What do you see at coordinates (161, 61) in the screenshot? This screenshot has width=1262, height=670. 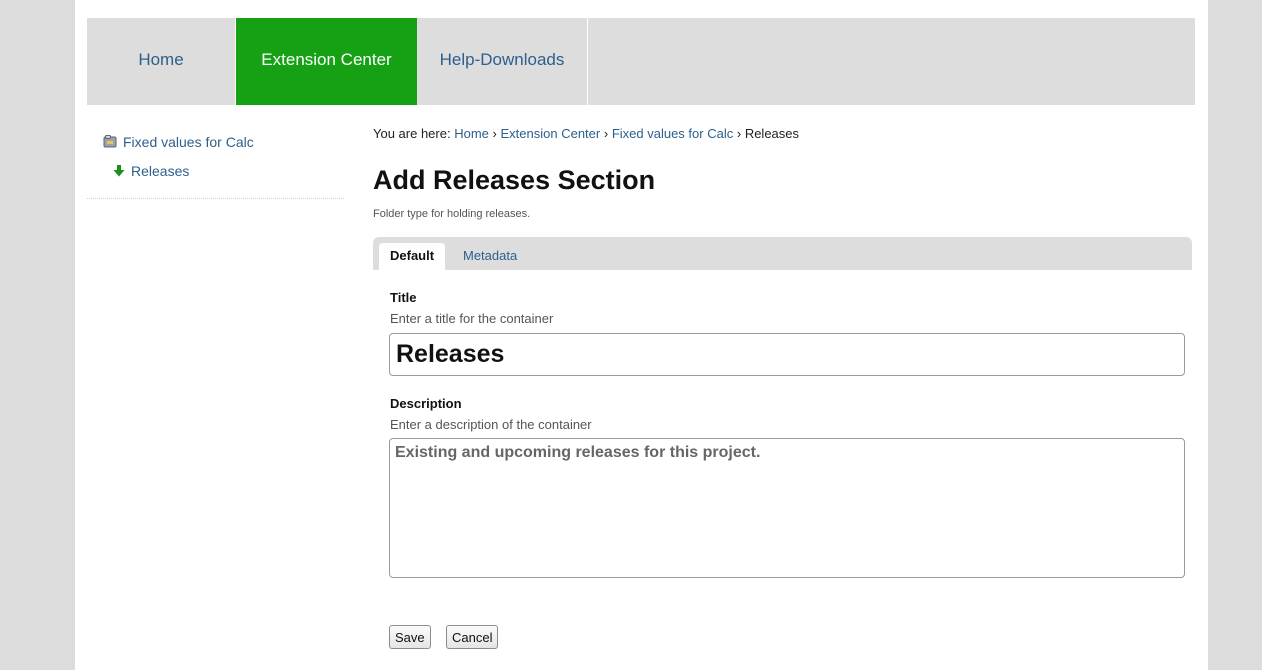 I see `nav-home: Home` at bounding box center [161, 61].